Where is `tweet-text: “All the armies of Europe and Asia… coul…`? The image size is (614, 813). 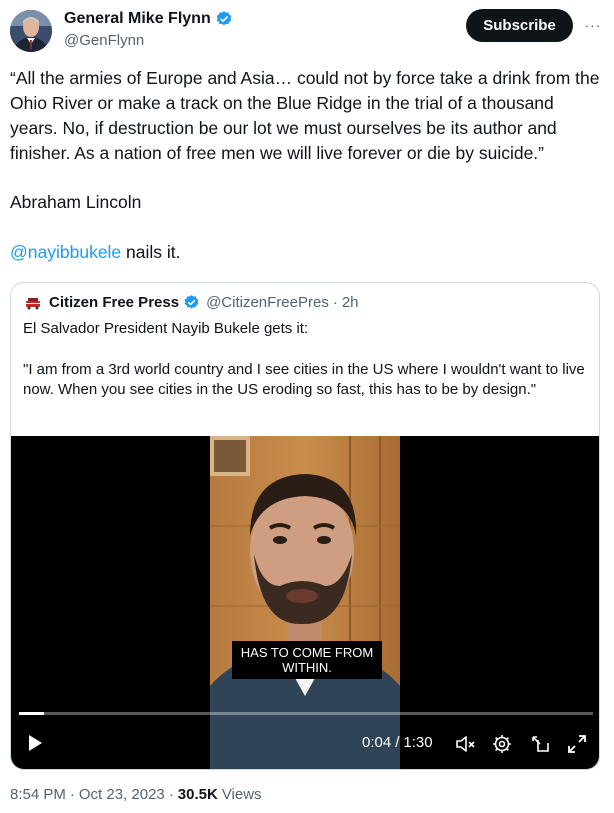
tweet-text: “All the armies of Europe and Asia… coul… is located at coordinates (307, 116).